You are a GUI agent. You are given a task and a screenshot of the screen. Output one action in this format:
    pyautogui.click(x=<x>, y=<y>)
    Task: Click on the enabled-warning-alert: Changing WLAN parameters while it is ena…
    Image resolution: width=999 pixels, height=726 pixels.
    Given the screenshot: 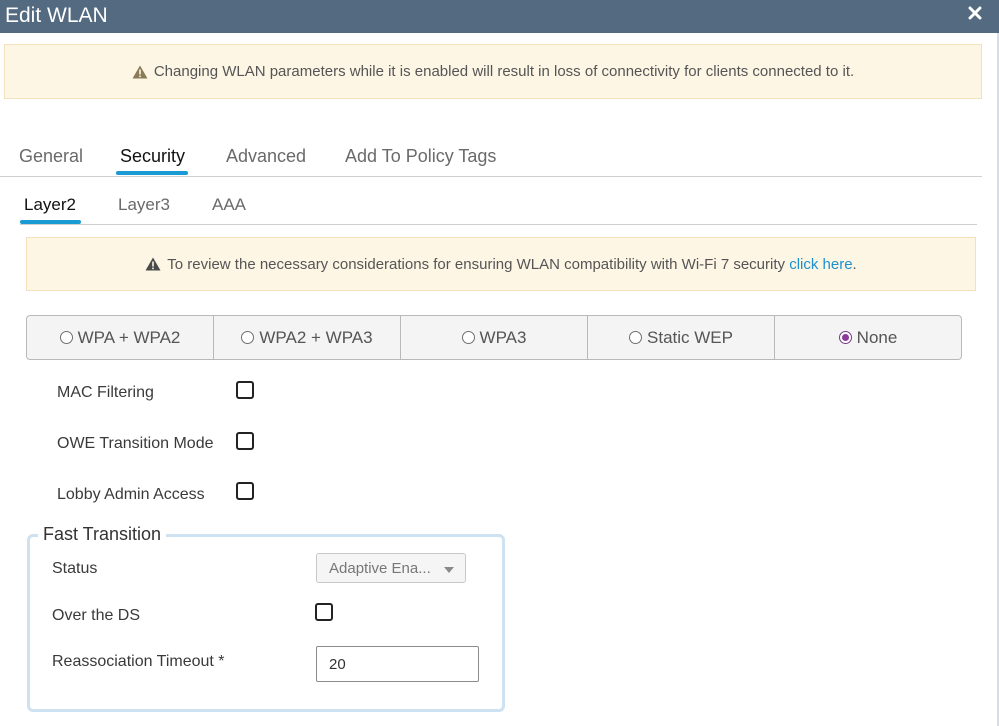 What is the action you would take?
    pyautogui.click(x=493, y=71)
    